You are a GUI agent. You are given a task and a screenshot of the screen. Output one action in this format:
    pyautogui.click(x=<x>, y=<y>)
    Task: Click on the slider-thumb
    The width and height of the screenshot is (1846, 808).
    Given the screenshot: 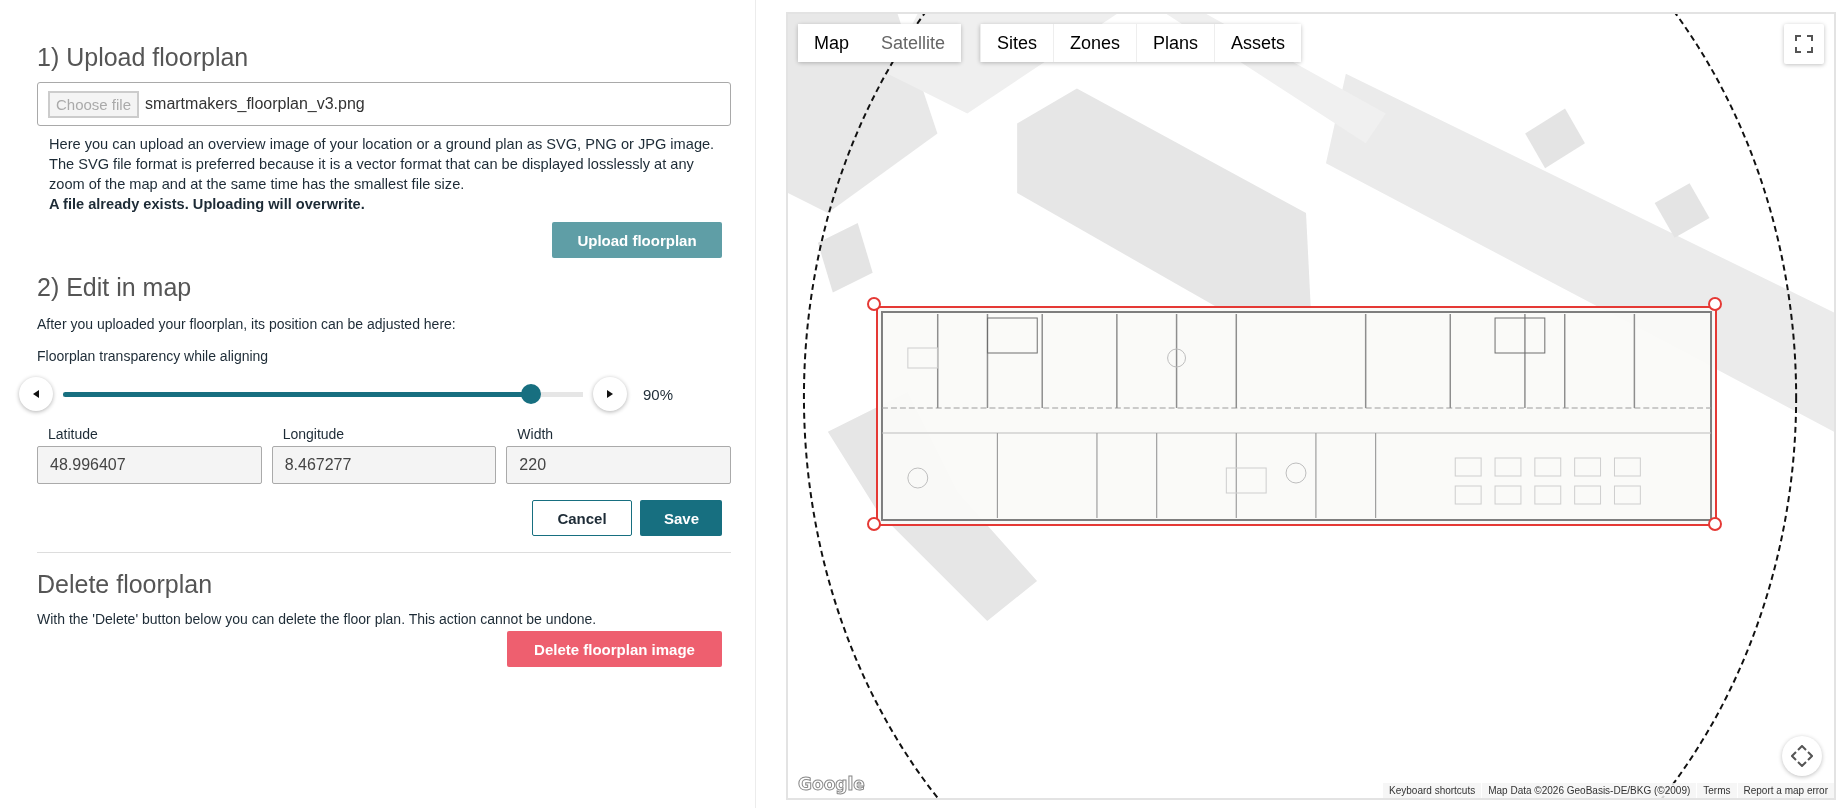 What is the action you would take?
    pyautogui.click(x=531, y=394)
    